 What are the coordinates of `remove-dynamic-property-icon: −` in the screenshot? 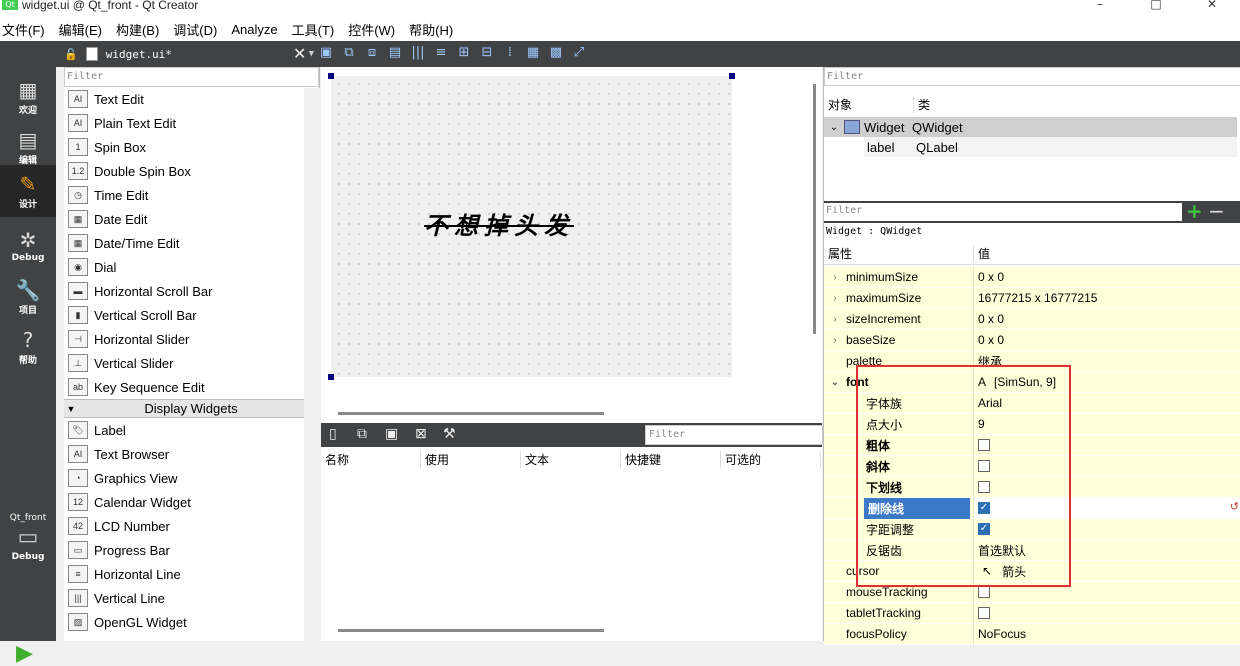 It's located at (1216, 211).